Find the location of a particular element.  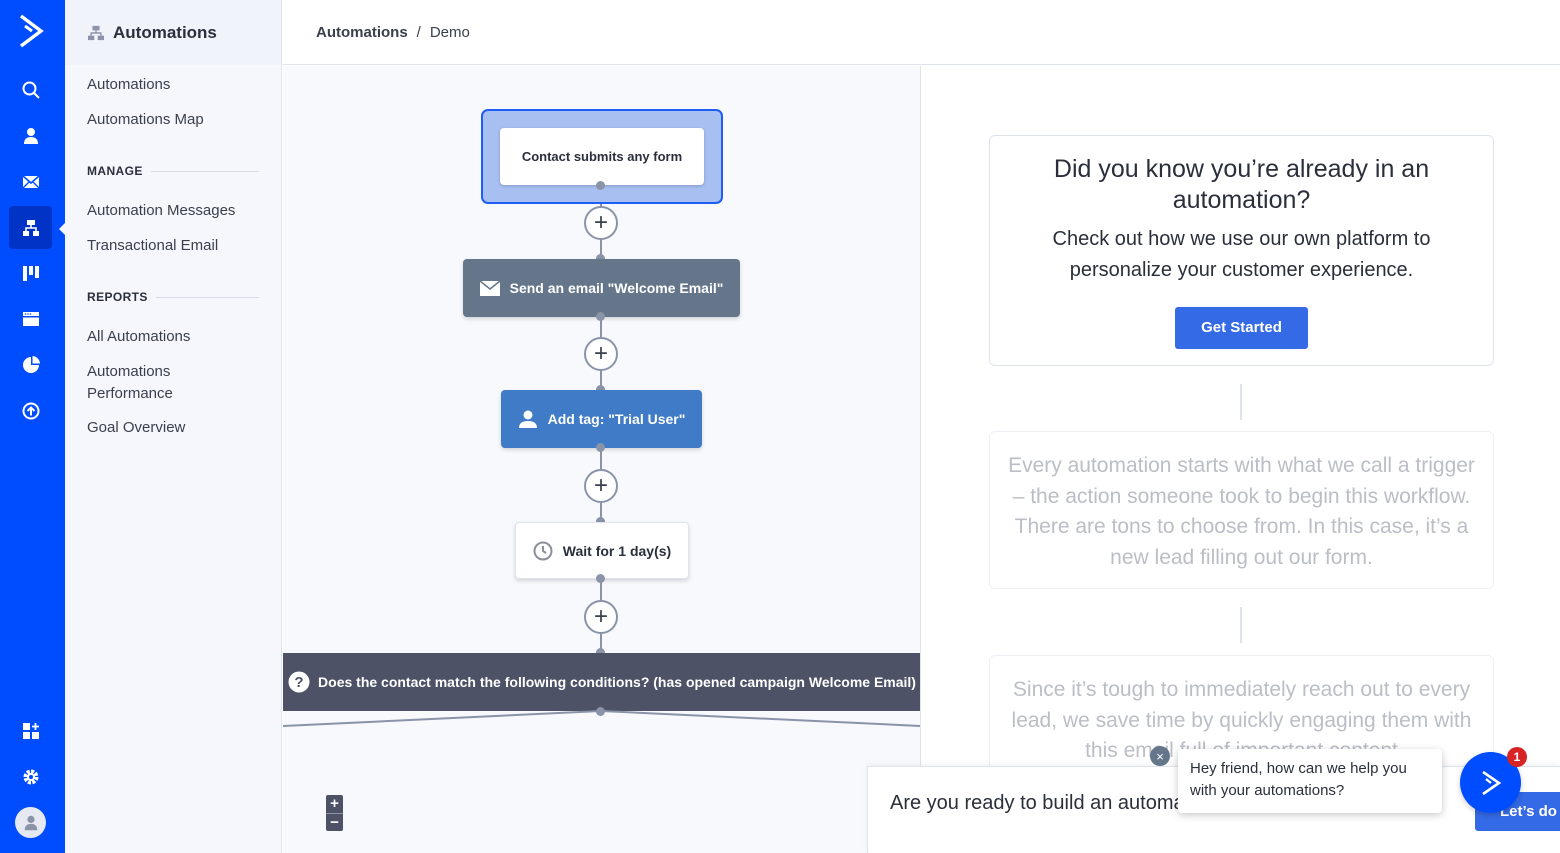

rail-automations is located at coordinates (30, 227).